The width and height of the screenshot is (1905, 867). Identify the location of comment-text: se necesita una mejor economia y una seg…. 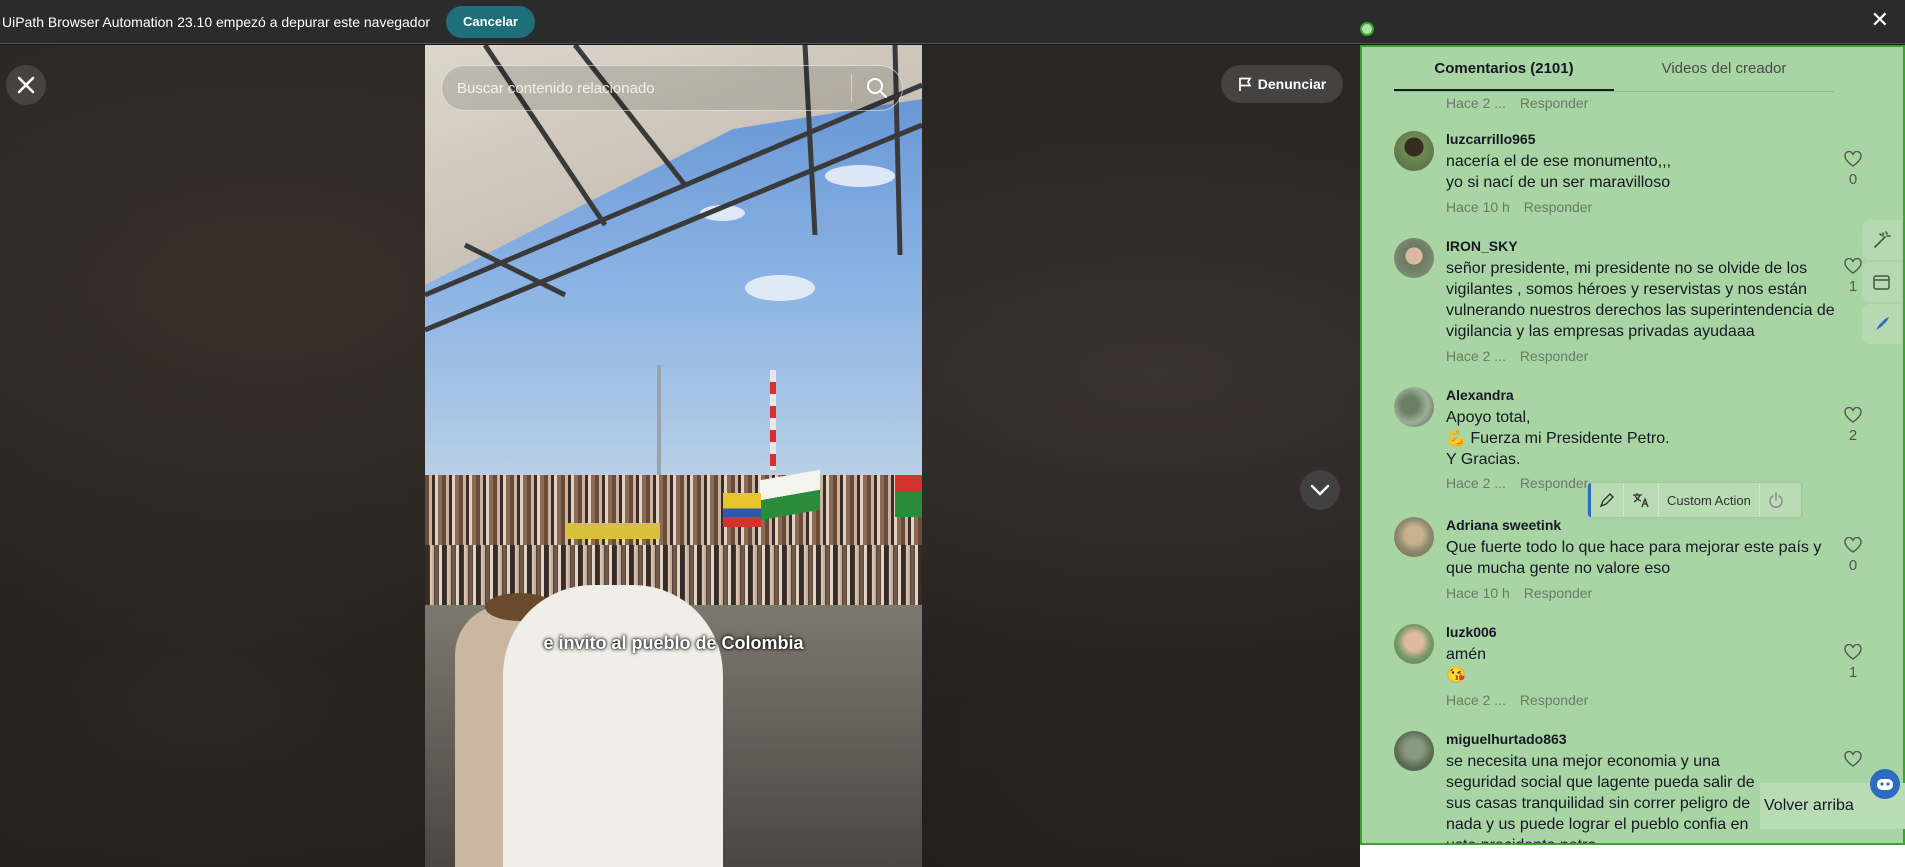
(1600, 798).